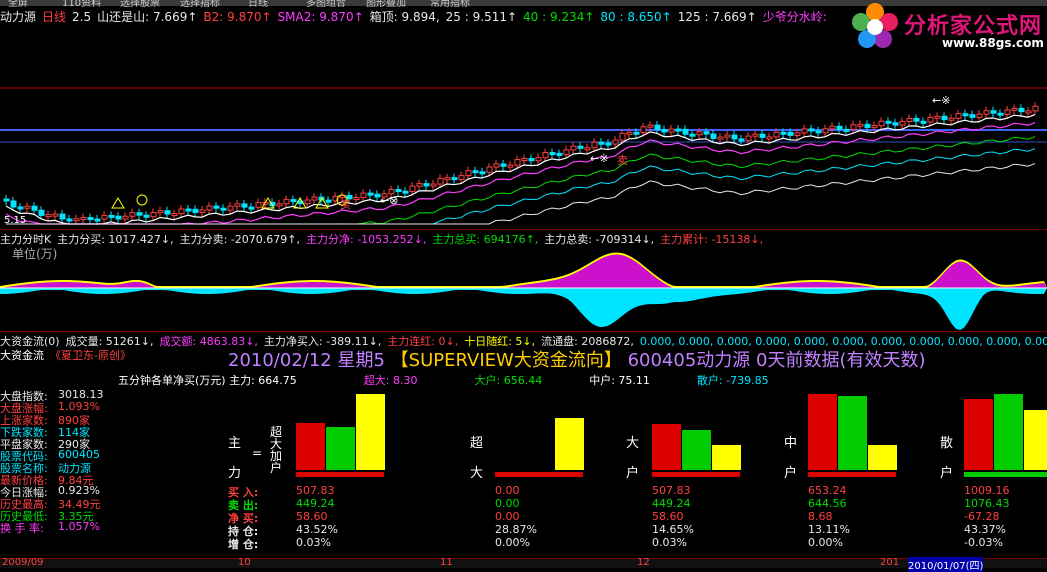  Describe the element at coordinates (280, 360) in the screenshot. I see `panel-date: 2010/02/12` at that location.